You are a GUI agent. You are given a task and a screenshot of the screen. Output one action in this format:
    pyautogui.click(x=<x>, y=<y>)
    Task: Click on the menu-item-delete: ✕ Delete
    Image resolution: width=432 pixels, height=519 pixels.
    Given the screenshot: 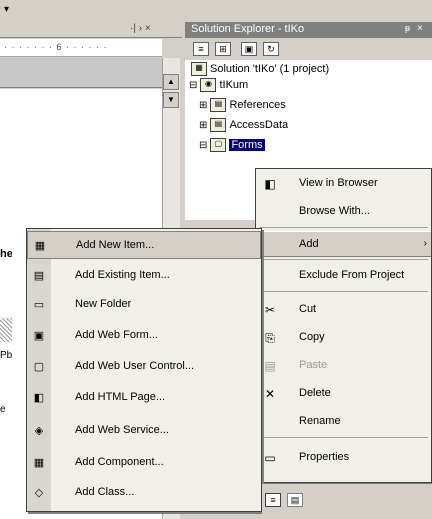 What is the action you would take?
    pyautogui.click(x=343, y=394)
    